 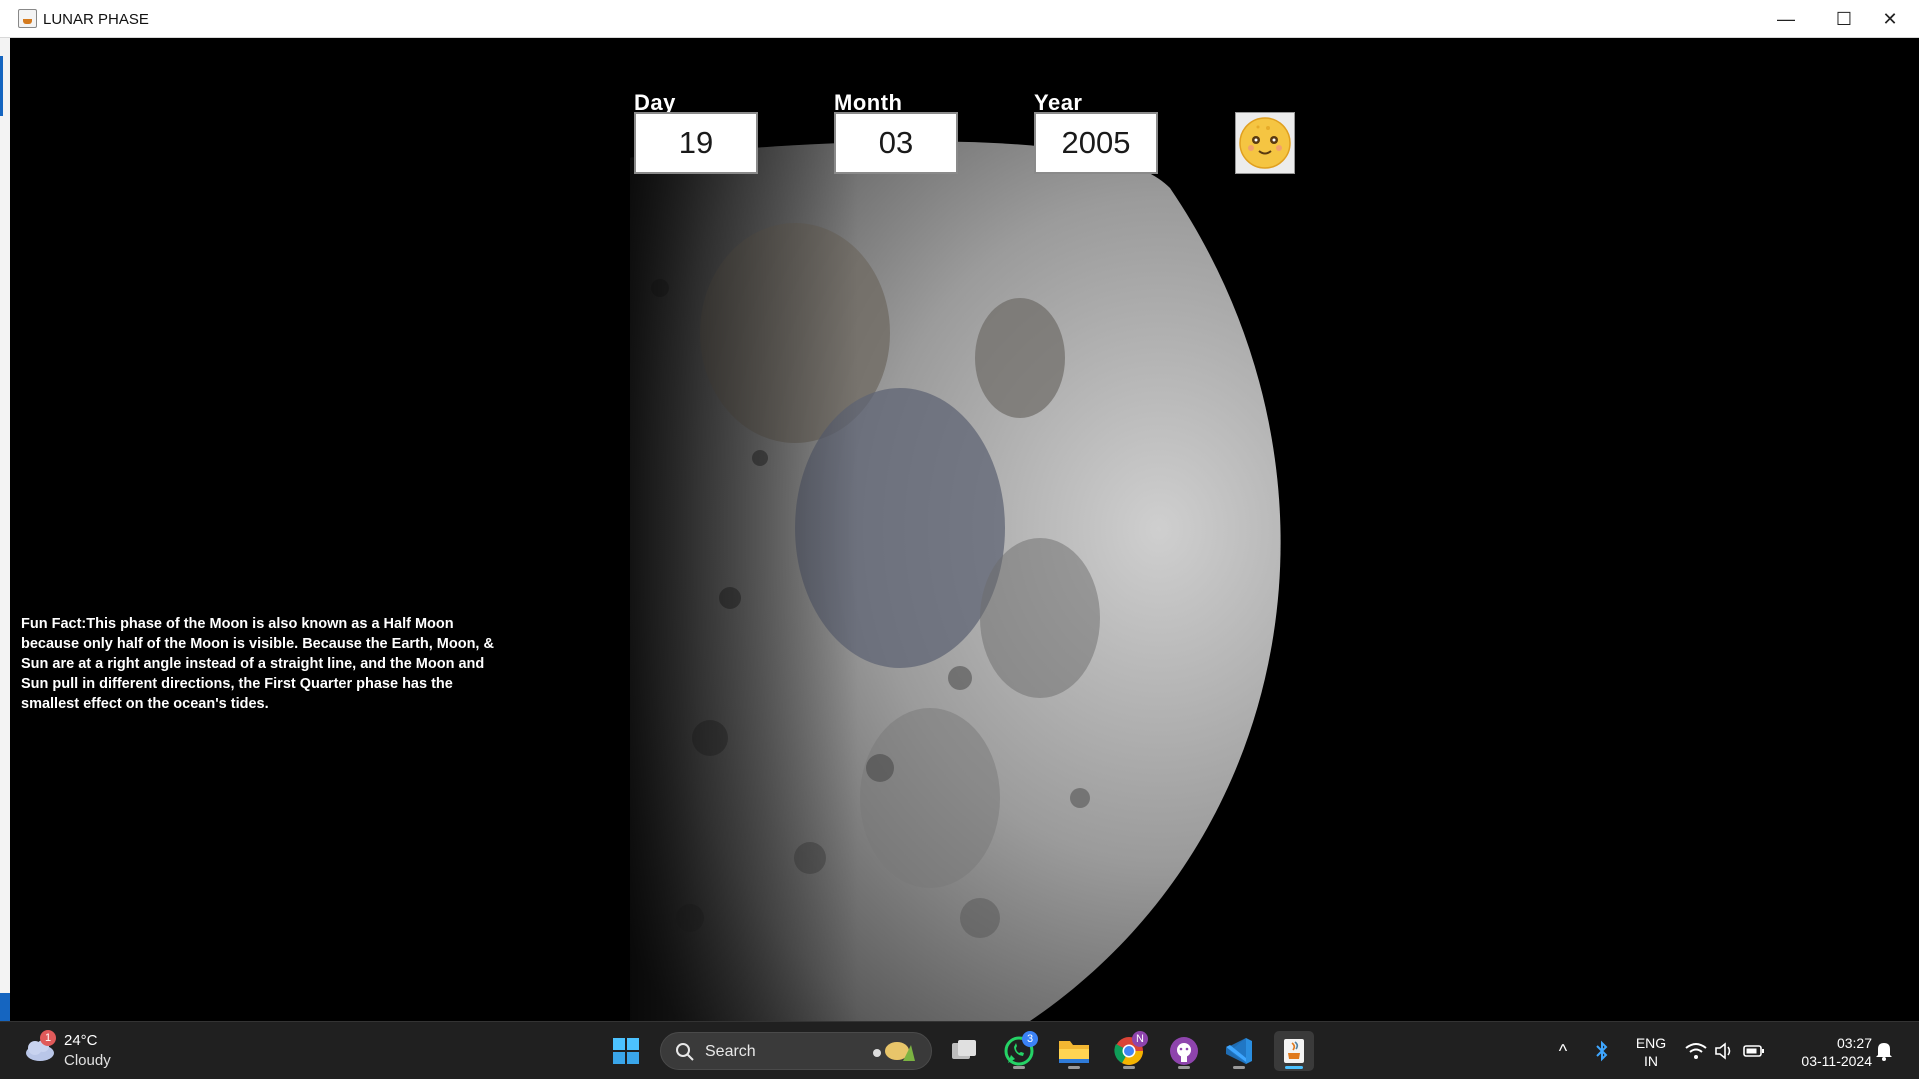 I want to click on vscode-icon, so click(x=1239, y=1051).